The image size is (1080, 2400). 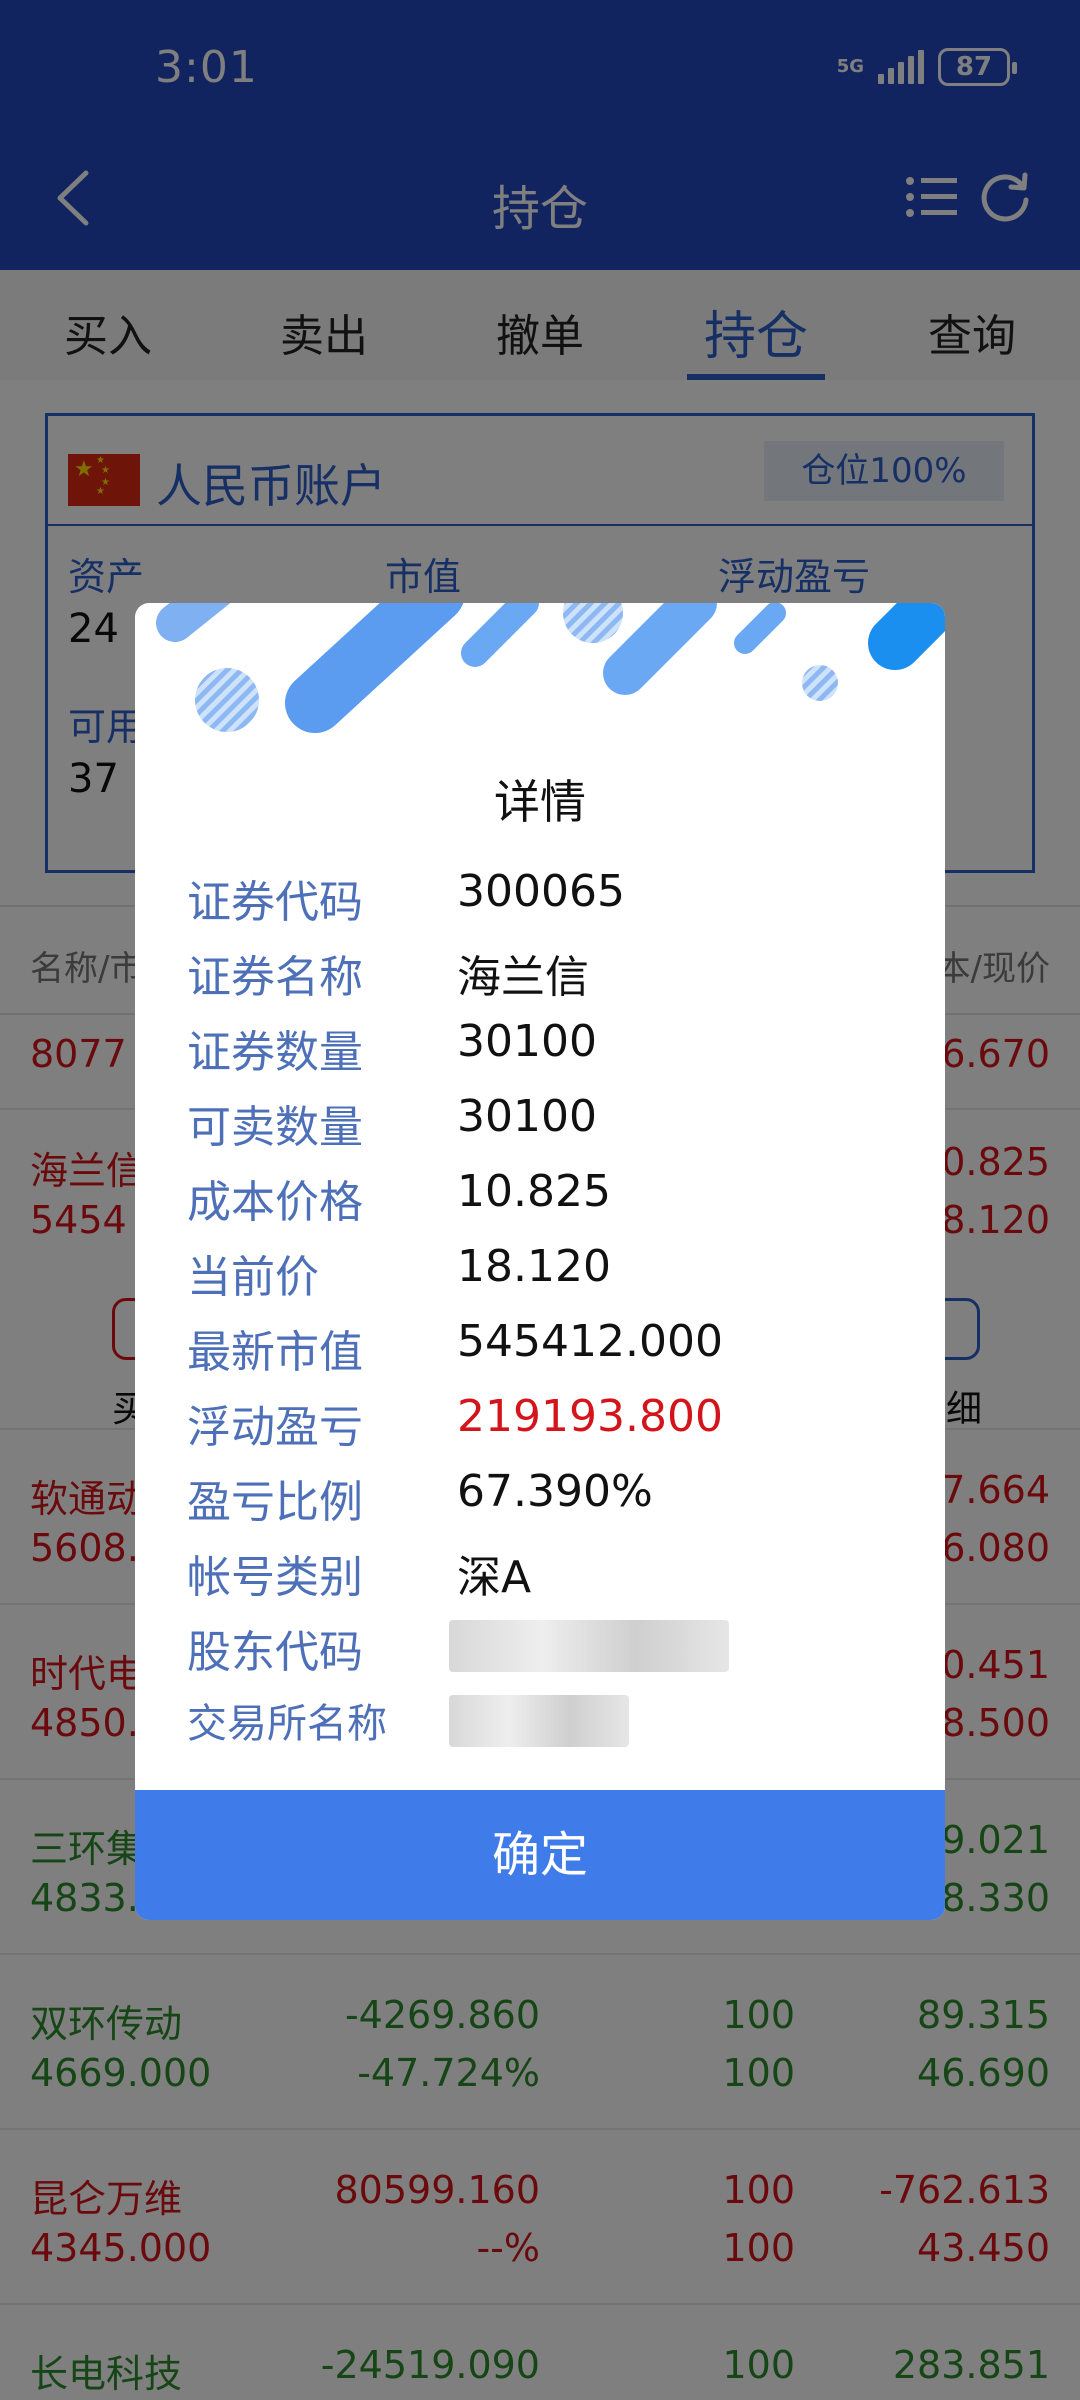 I want to click on detail-row-pnl-ratio: 盈亏比例 67.390%, so click(x=547, y=1503).